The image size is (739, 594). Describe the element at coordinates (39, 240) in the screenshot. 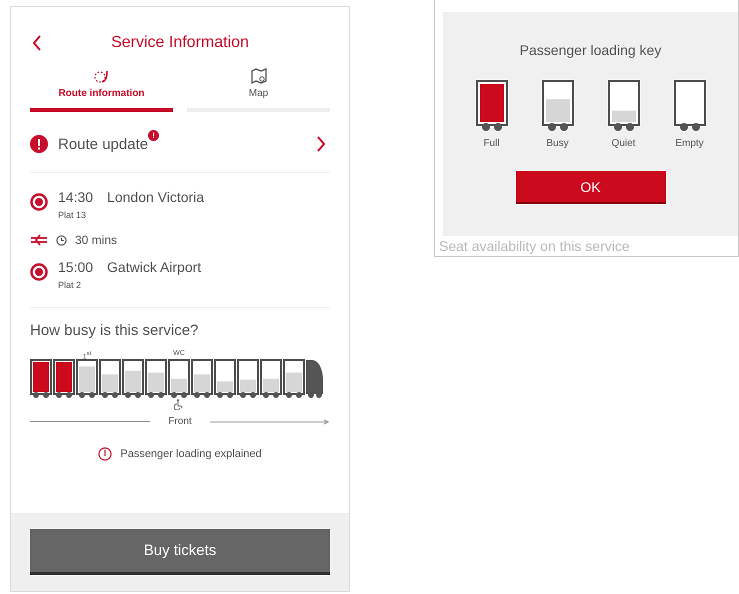

I see `rail-icon` at that location.